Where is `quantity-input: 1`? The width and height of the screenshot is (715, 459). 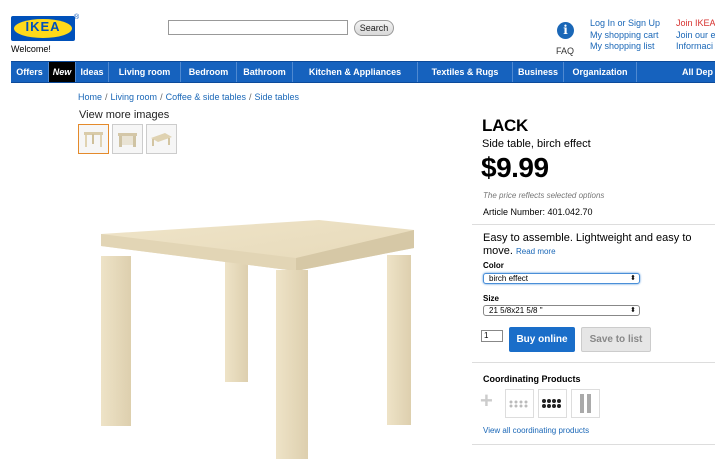
quantity-input: 1 is located at coordinates (492, 336).